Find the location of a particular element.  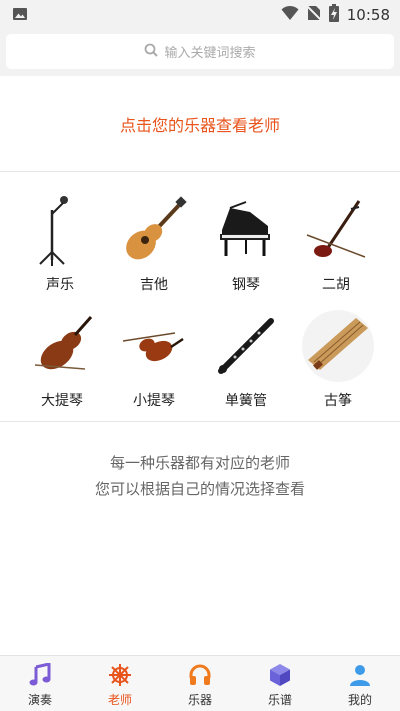

tab-instruments: 乐器 is located at coordinates (200, 683).